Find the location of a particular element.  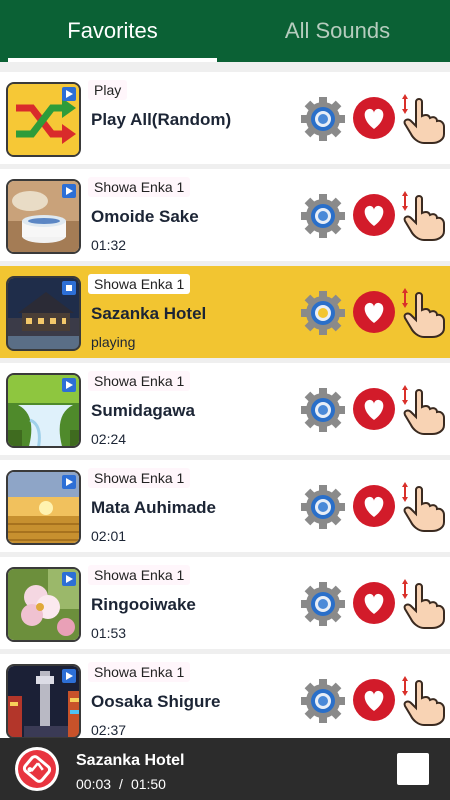

now-playing-time: 00:03 / 01:50 is located at coordinates (123, 784).